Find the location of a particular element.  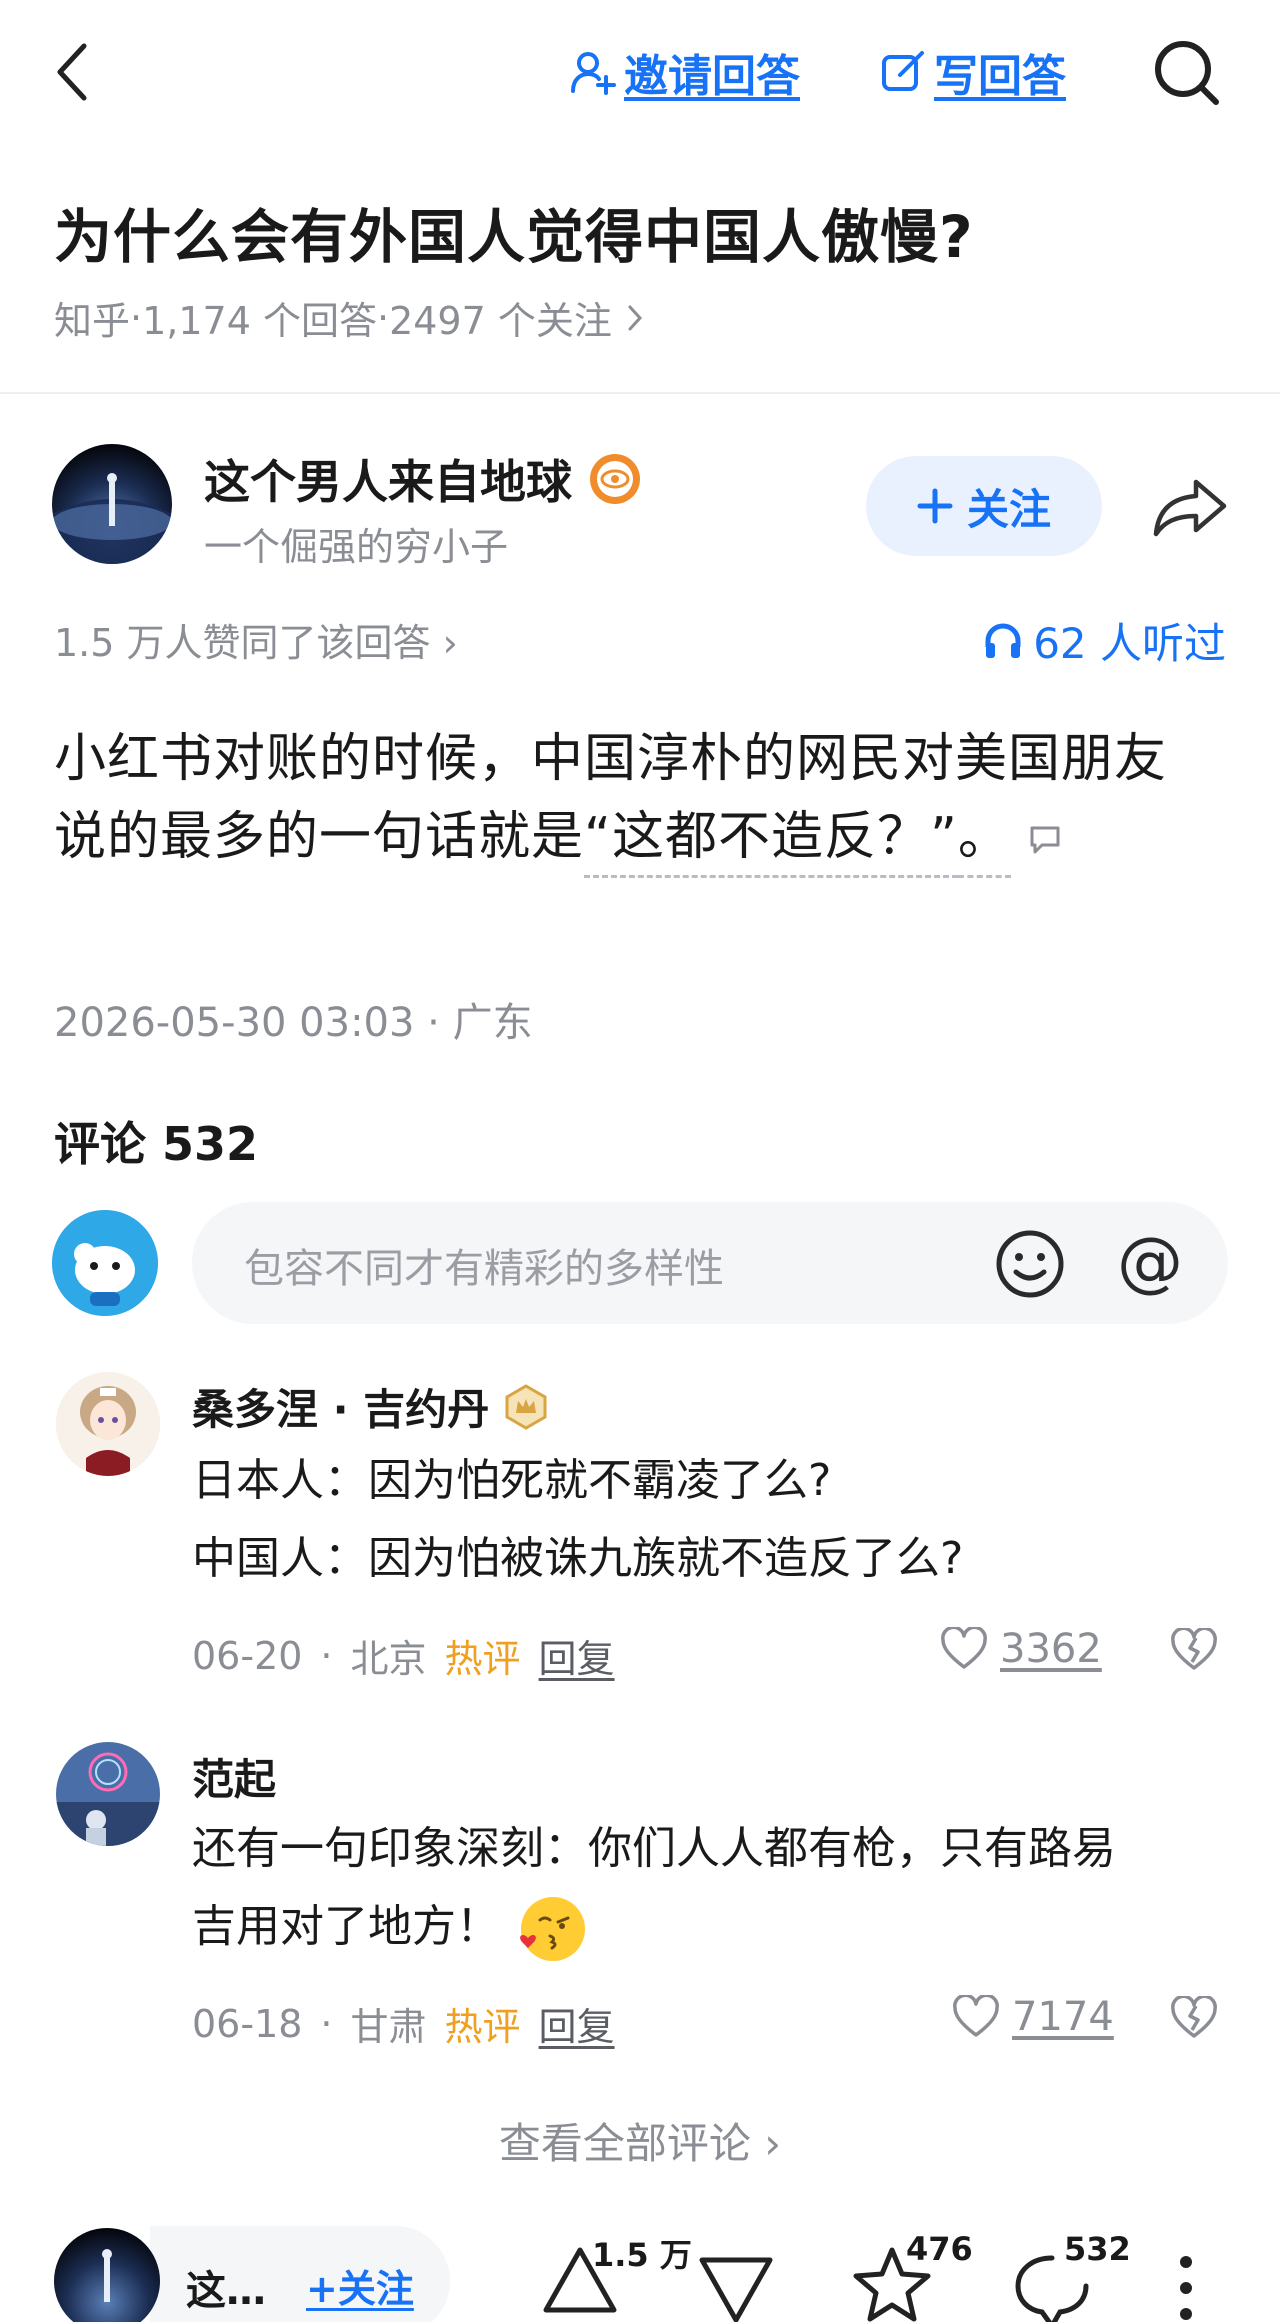

upvote-count: 1.5 万 is located at coordinates (642, 2255).